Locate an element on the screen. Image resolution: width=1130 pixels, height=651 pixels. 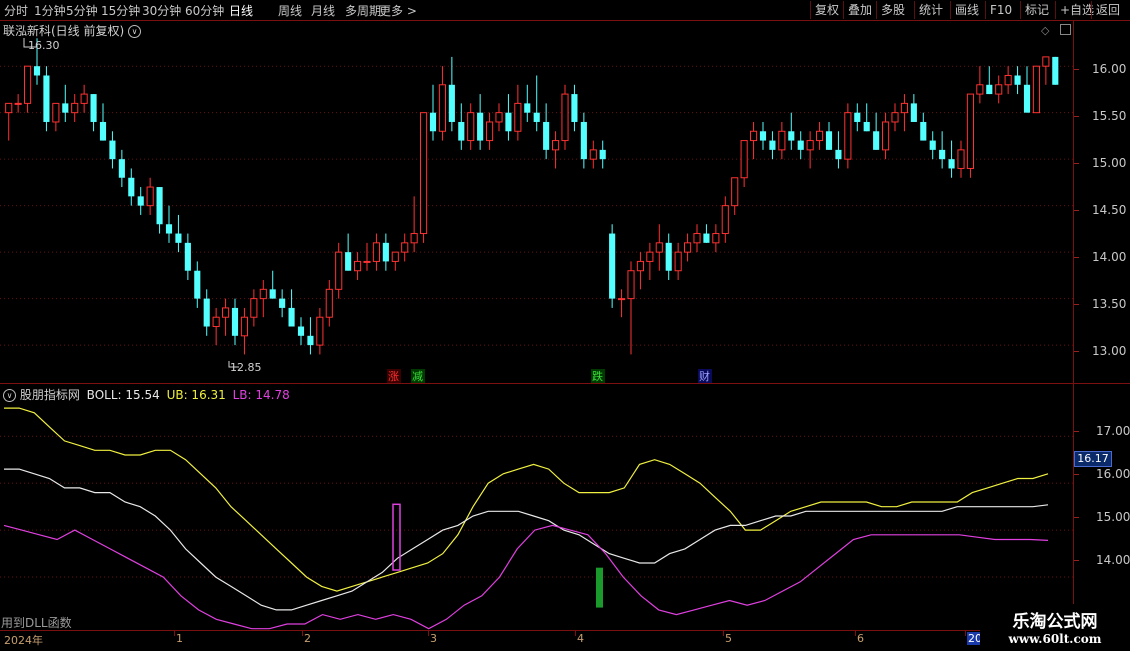
date-axis: 2024年 1 2 3 4 5 6 20 is located at coordinates (536, 640).